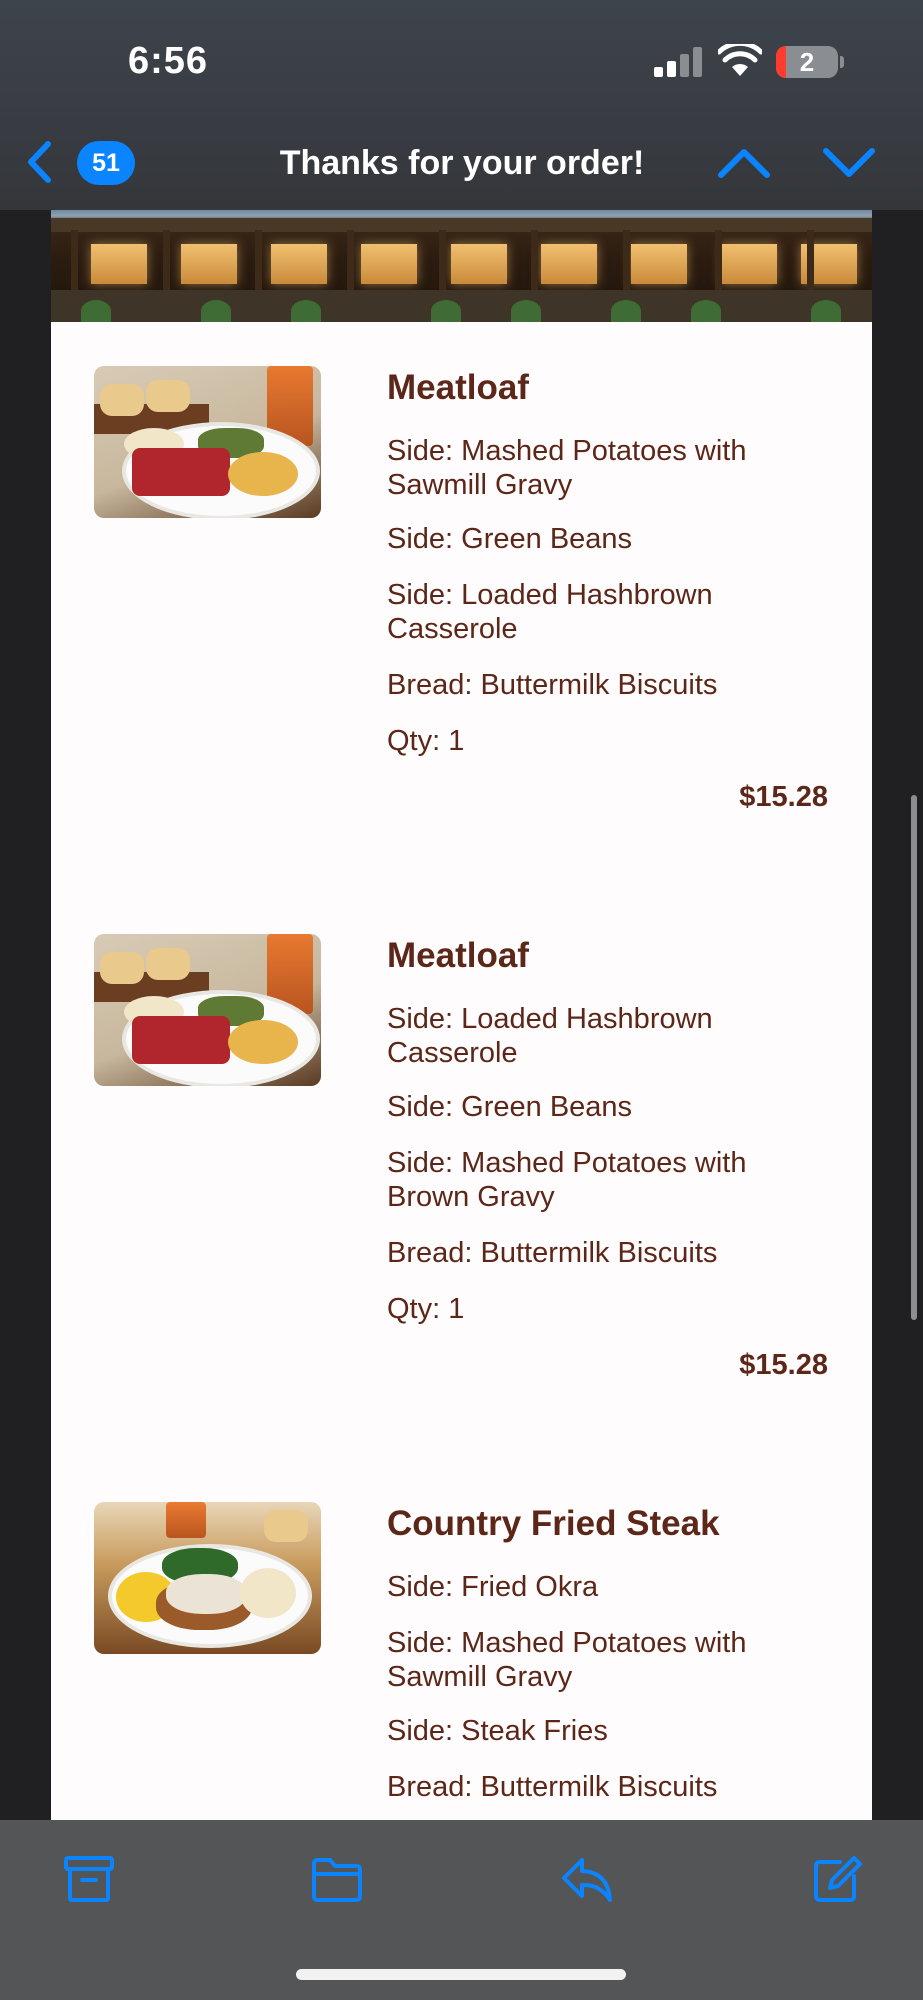  Describe the element at coordinates (106, 163) in the screenshot. I see `unread-count-badge: 51` at that location.